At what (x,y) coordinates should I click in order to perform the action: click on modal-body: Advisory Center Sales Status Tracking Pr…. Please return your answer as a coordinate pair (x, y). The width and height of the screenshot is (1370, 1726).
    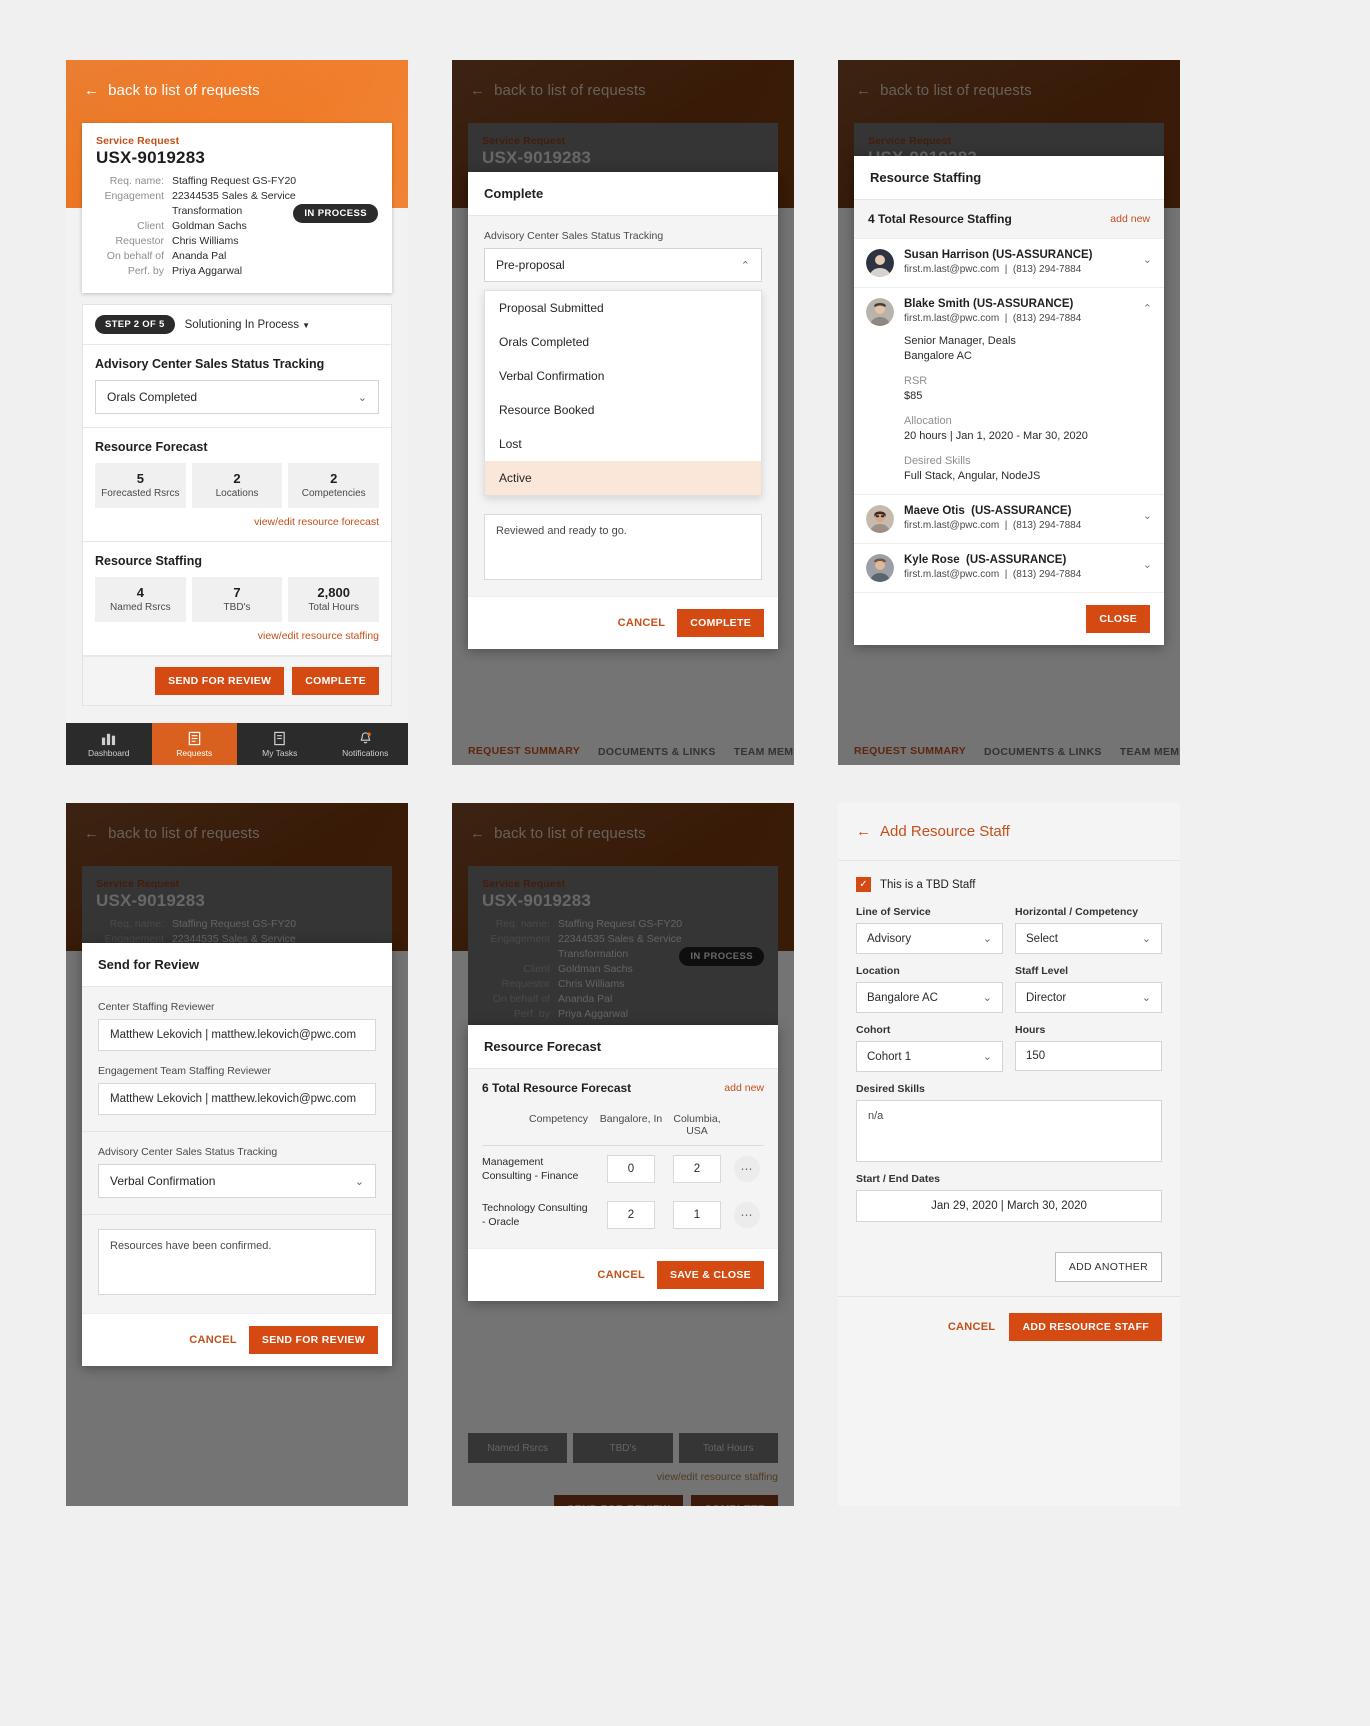
    Looking at the image, I should click on (623, 251).